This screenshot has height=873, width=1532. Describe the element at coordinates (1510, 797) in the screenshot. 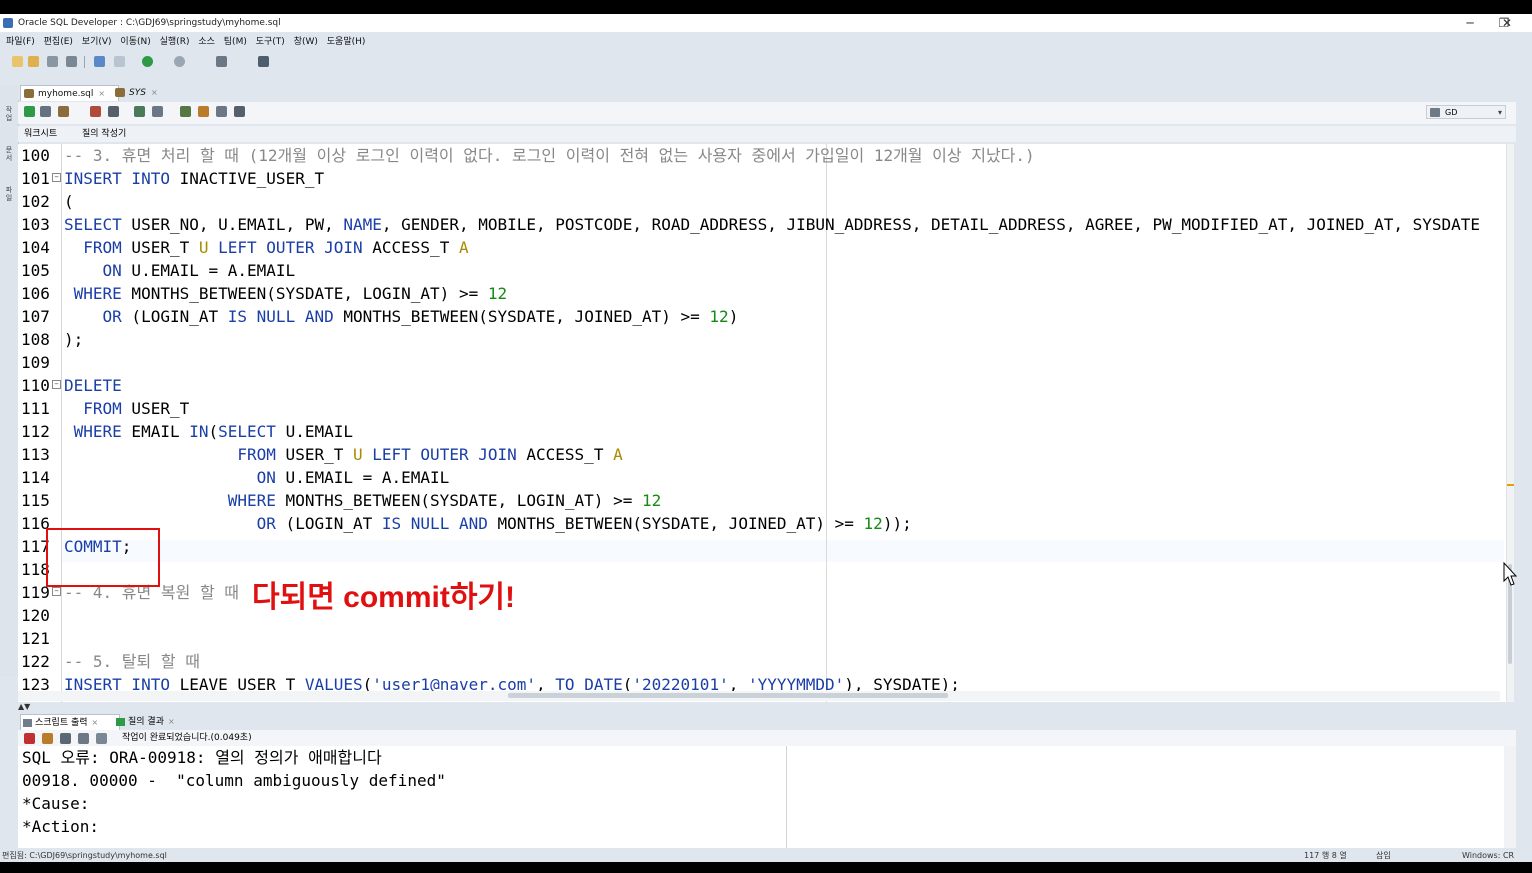

I see `output-scrollbar` at that location.